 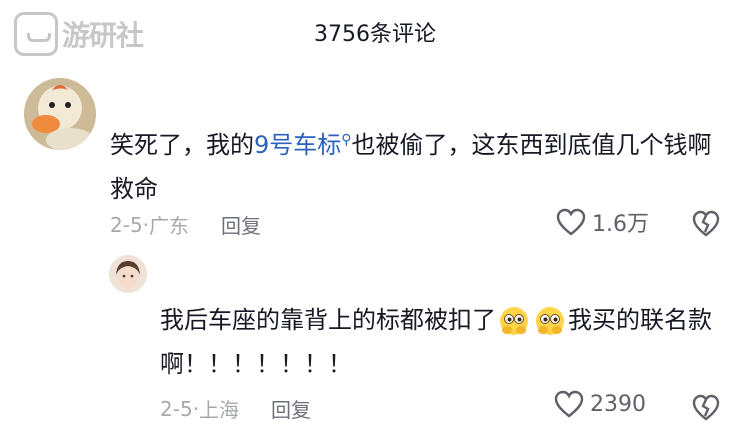 I want to click on like-button: 1.6万, so click(x=602, y=222).